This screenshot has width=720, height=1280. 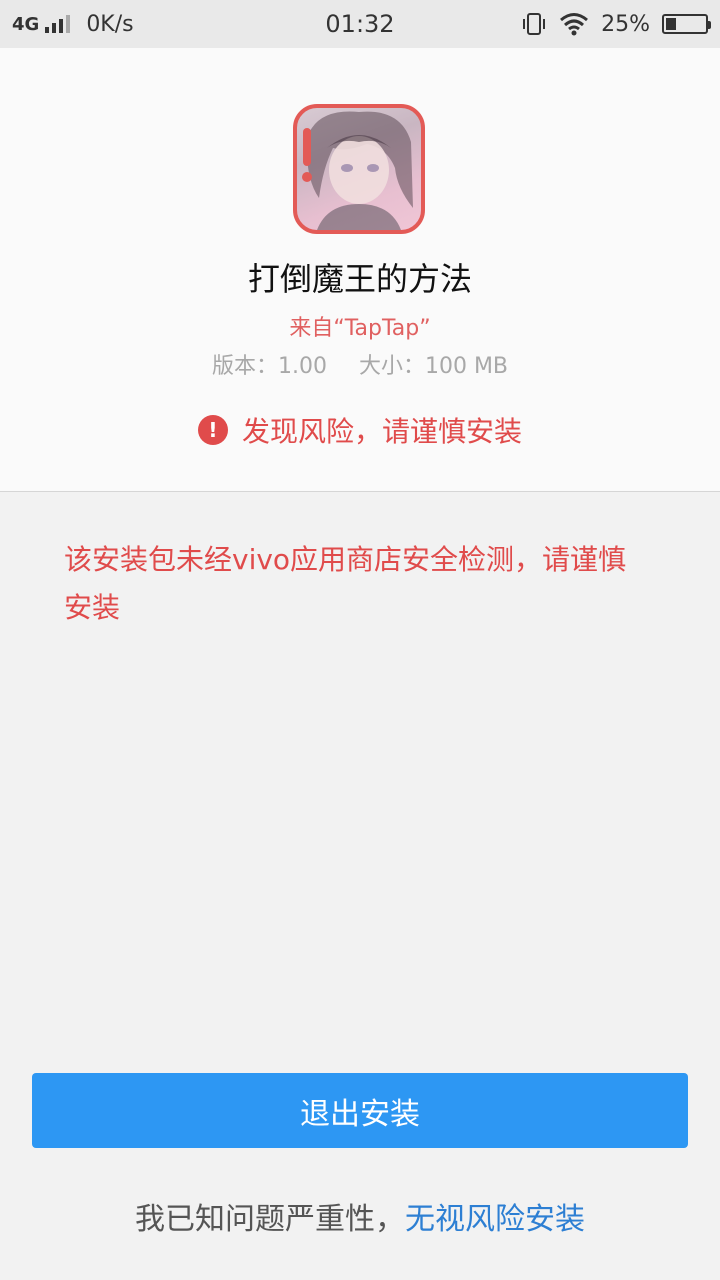 I want to click on battery-percent: 25%, so click(x=625, y=24).